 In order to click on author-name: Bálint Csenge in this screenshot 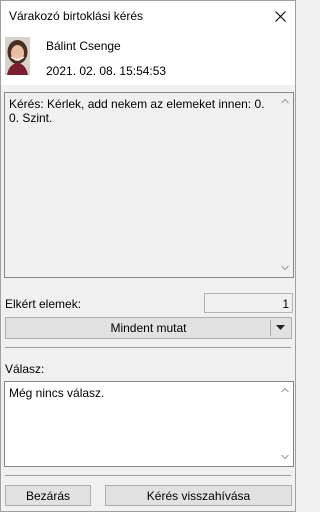, I will do `click(83, 46)`.